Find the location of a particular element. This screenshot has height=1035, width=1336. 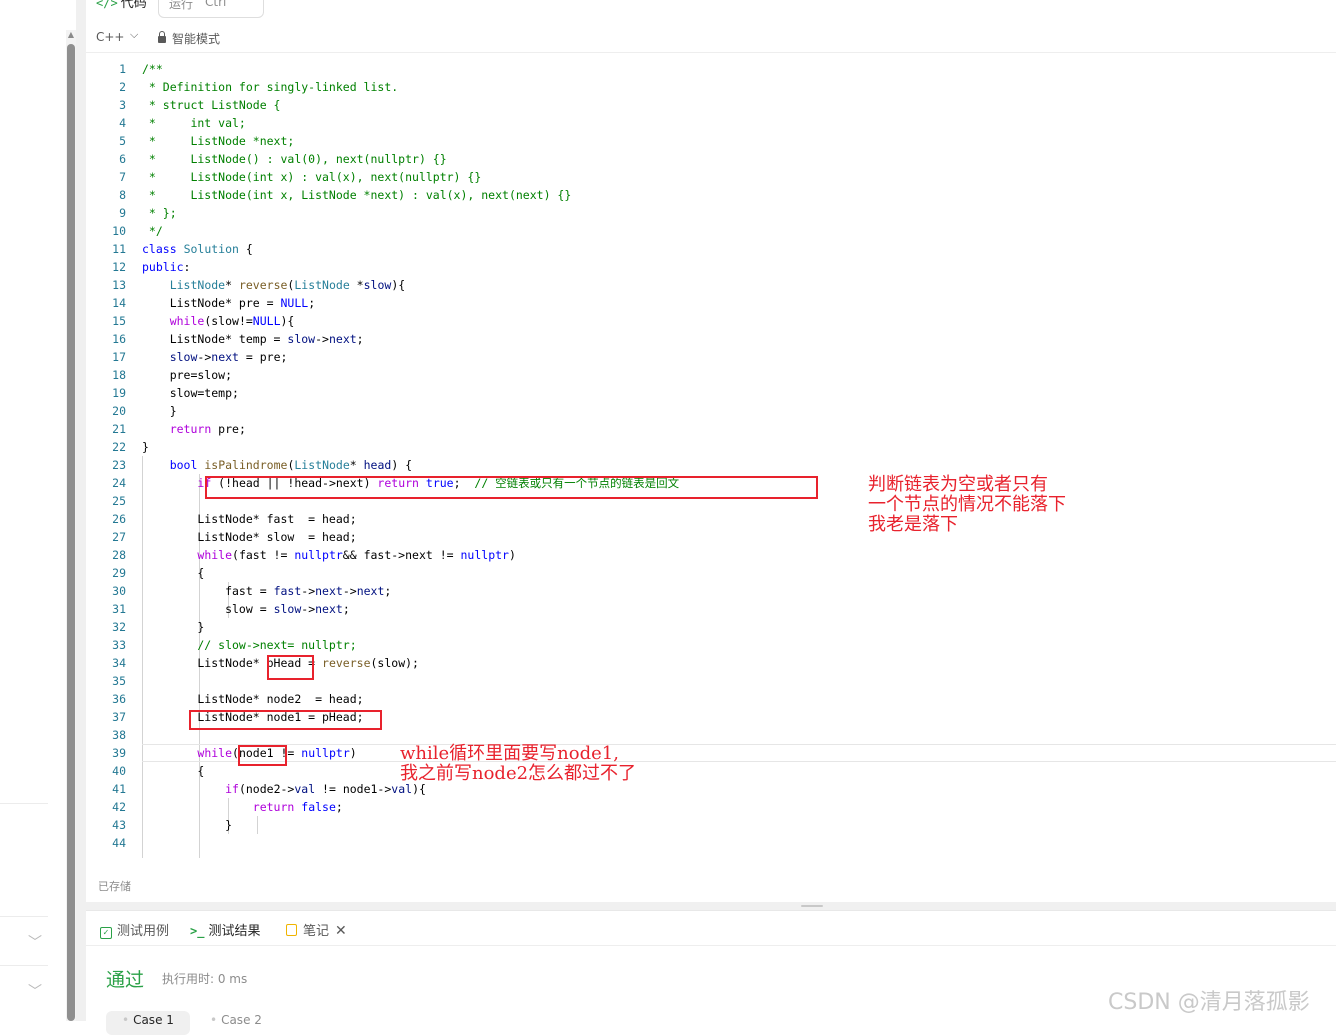

type-name: Solution is located at coordinates (211, 249).